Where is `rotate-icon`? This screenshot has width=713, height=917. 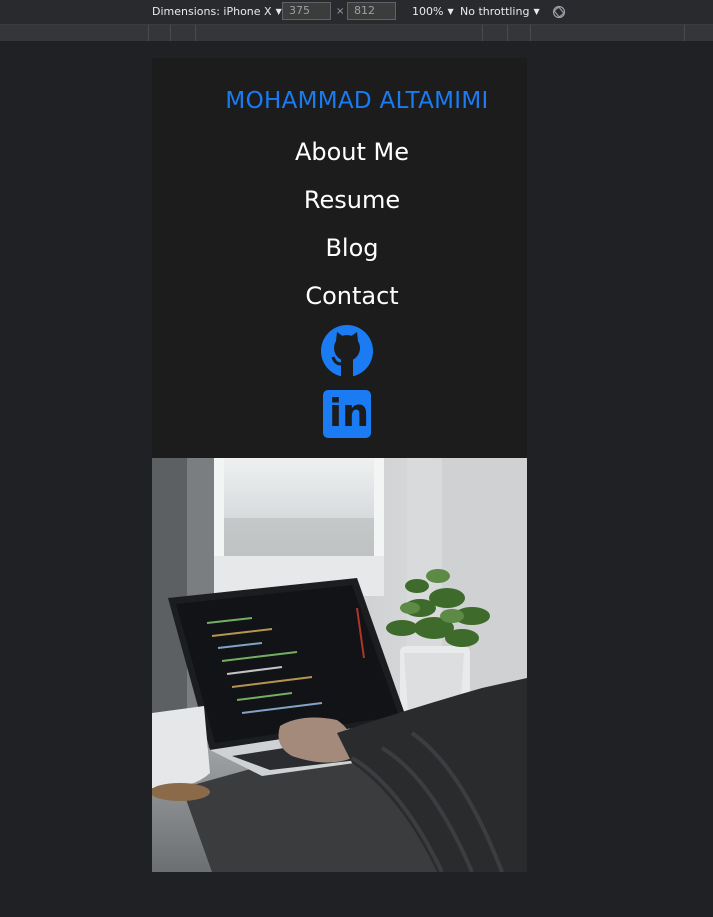
rotate-icon is located at coordinates (559, 12).